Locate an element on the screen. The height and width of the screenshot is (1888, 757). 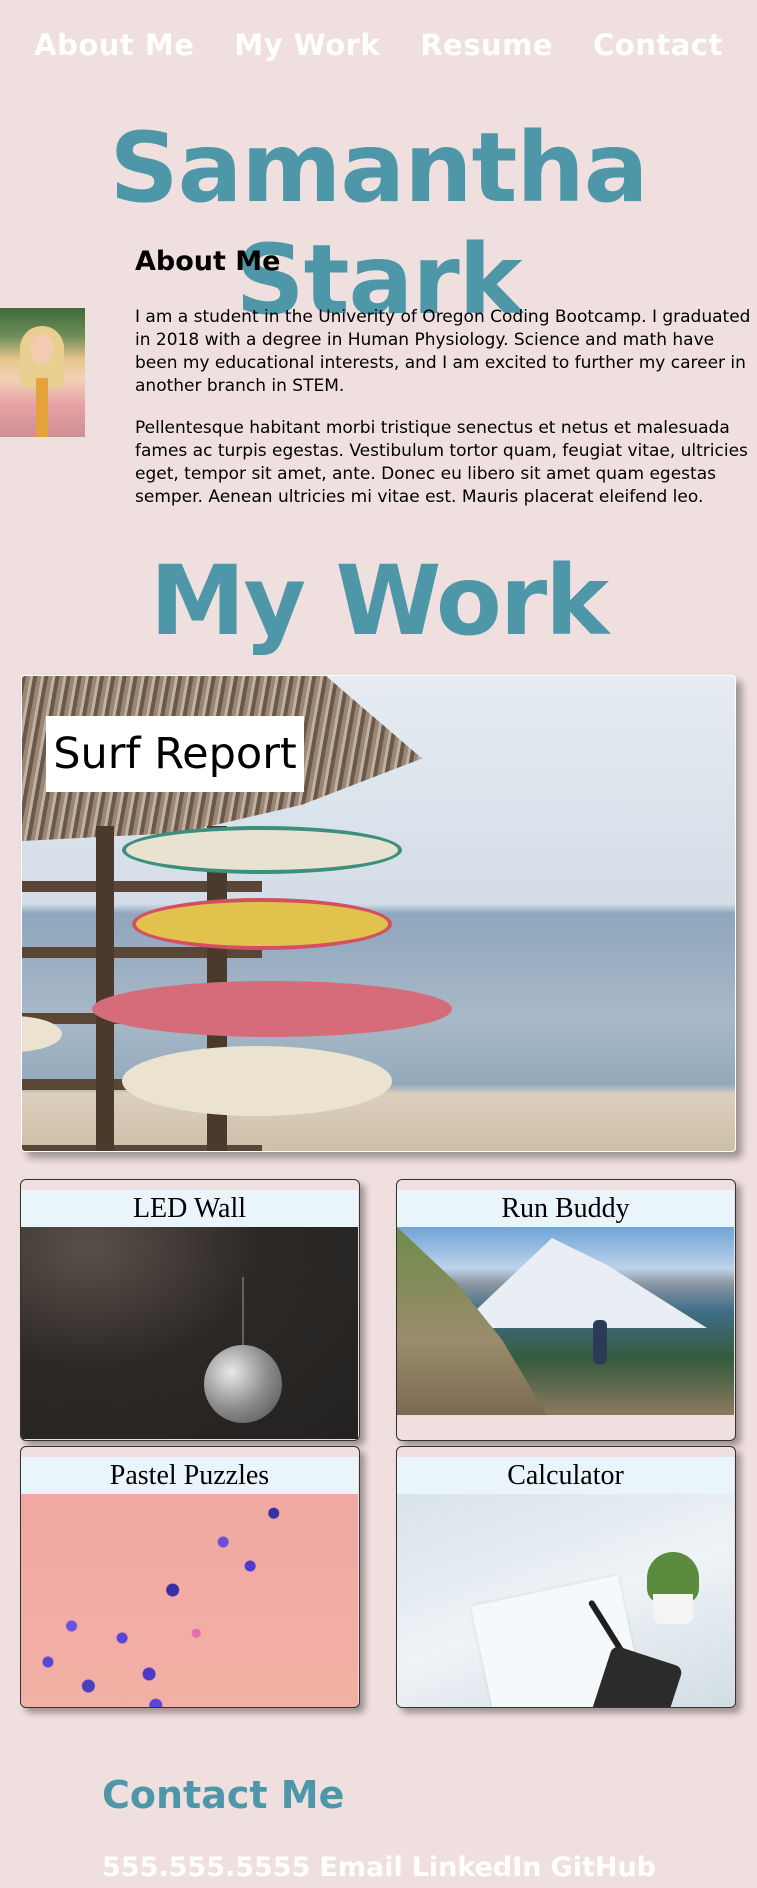
project-card-pastel-puzzles: Pastel Puzzles is located at coordinates (190, 1577).